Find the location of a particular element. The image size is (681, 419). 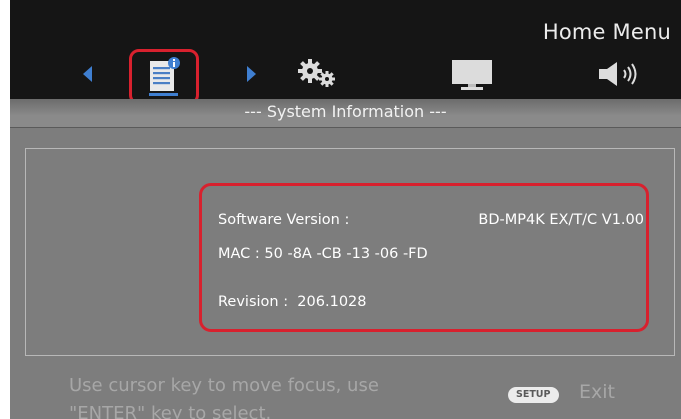

menu-title: Home Menu is located at coordinates (606, 32).